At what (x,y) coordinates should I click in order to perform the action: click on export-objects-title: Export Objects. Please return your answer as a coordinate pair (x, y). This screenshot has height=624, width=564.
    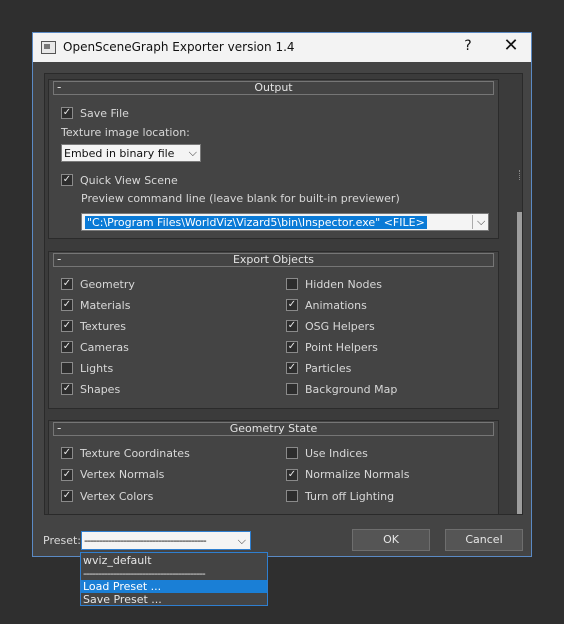
    Looking at the image, I should click on (273, 259).